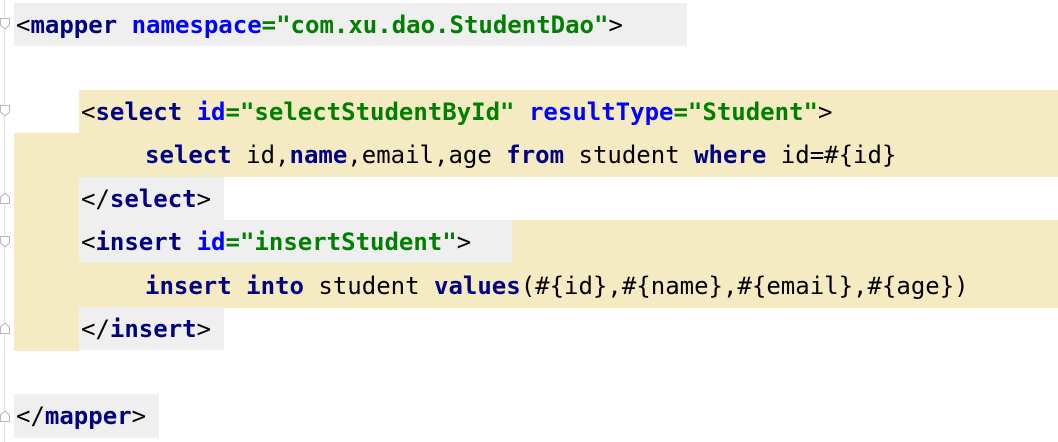 The height and width of the screenshot is (442, 1058). I want to click on fold-marker-insert-open-icon, so click(5, 242).